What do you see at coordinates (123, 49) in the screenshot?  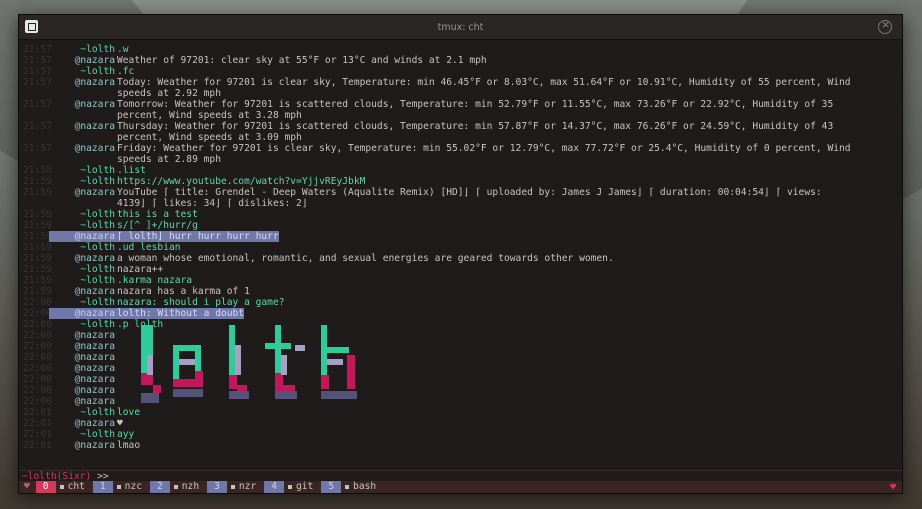 I see `message-text: .w` at bounding box center [123, 49].